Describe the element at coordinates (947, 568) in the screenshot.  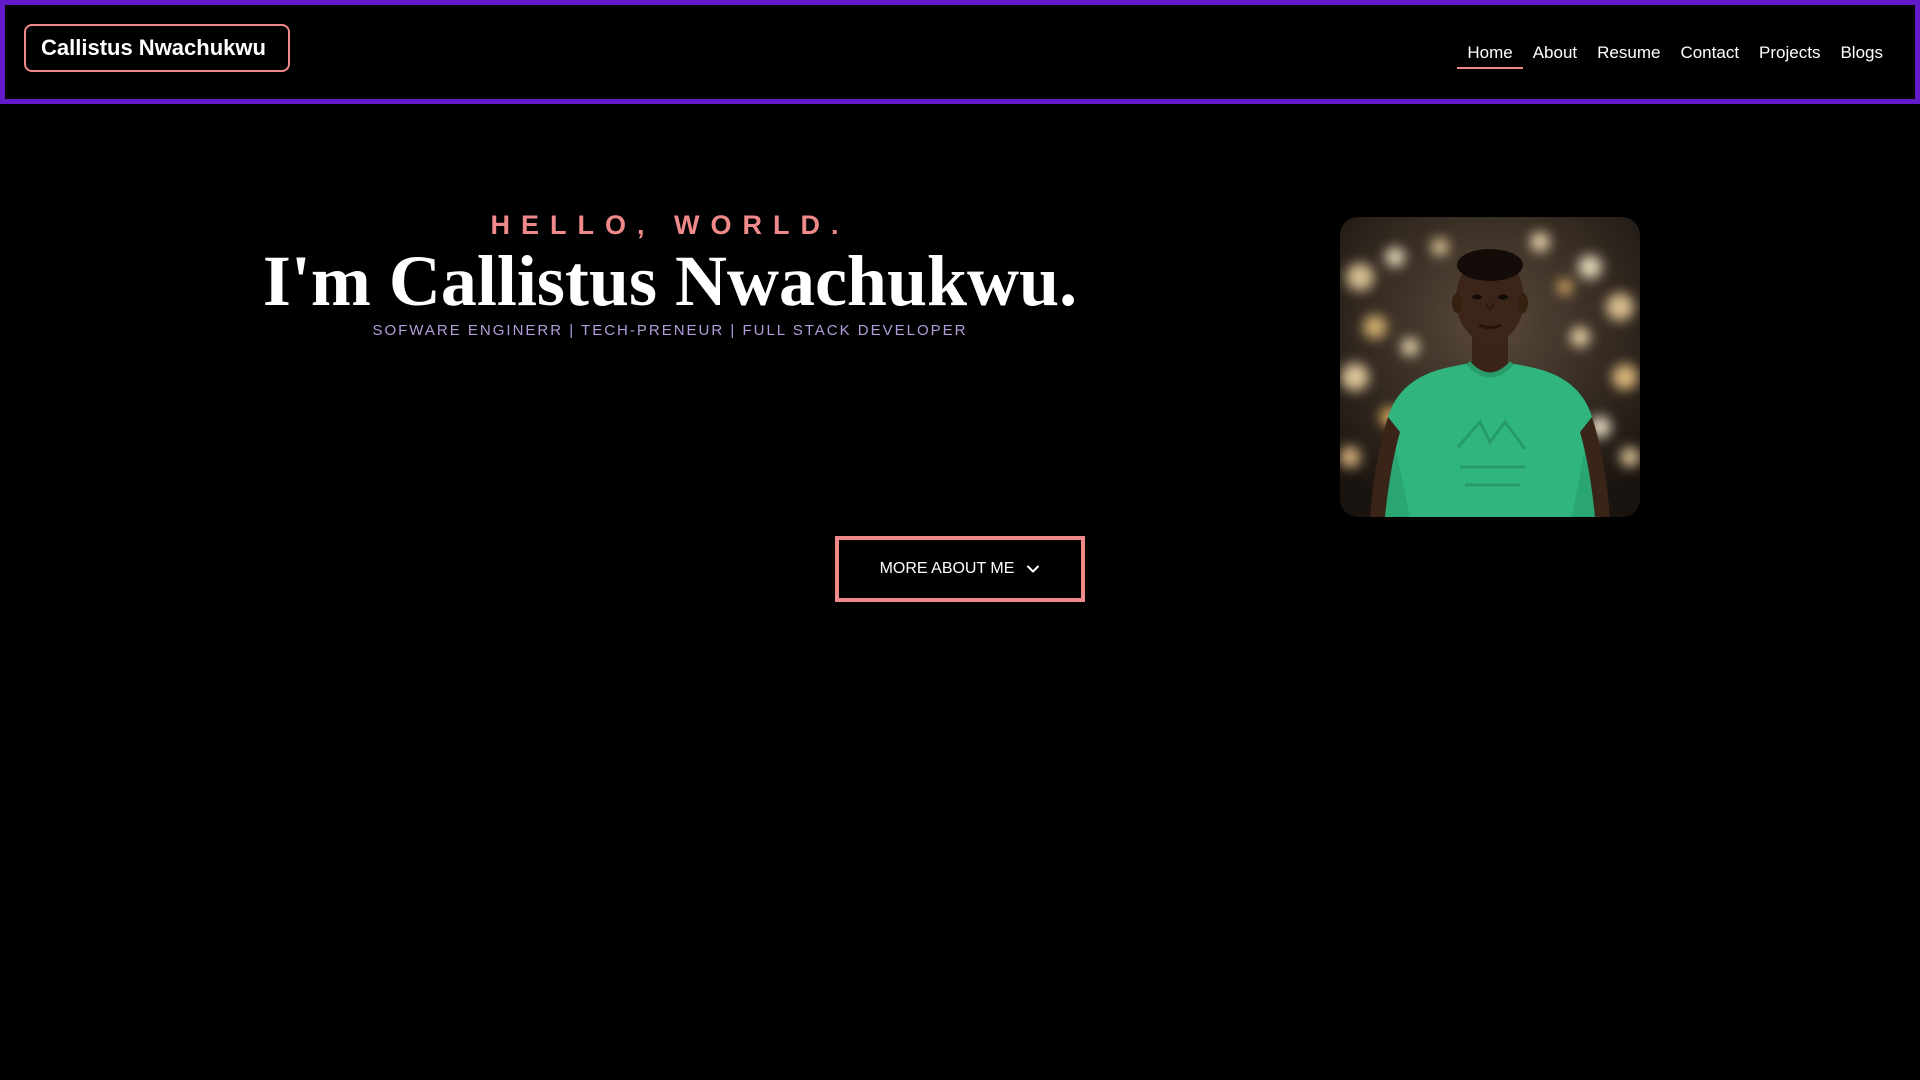
I see `more-about-me-label: MORE ABOUT ME` at that location.